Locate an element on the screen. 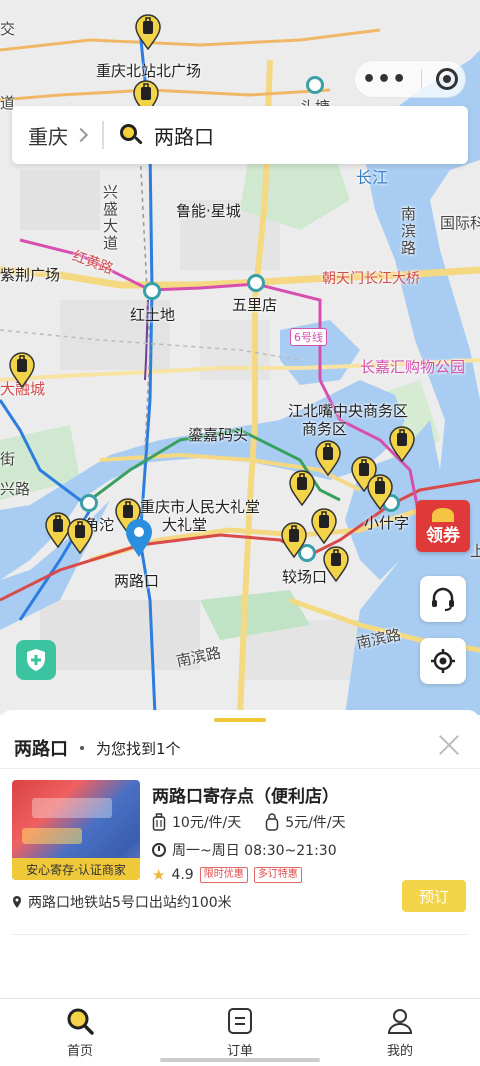  map-label-jie: 街 is located at coordinates (8, 459).